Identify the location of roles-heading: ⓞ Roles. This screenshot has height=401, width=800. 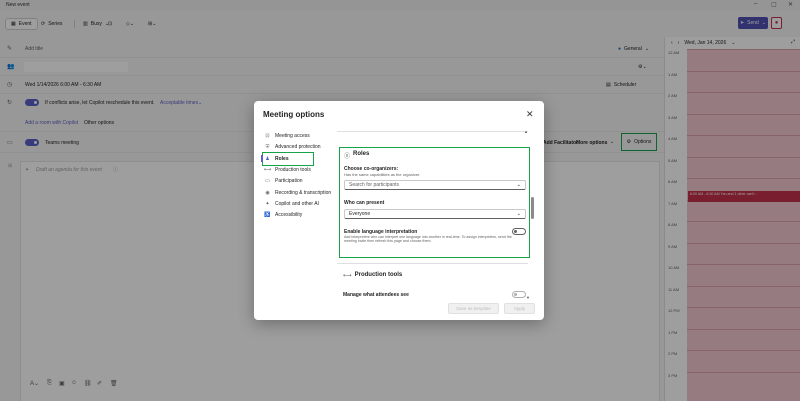
(356, 155).